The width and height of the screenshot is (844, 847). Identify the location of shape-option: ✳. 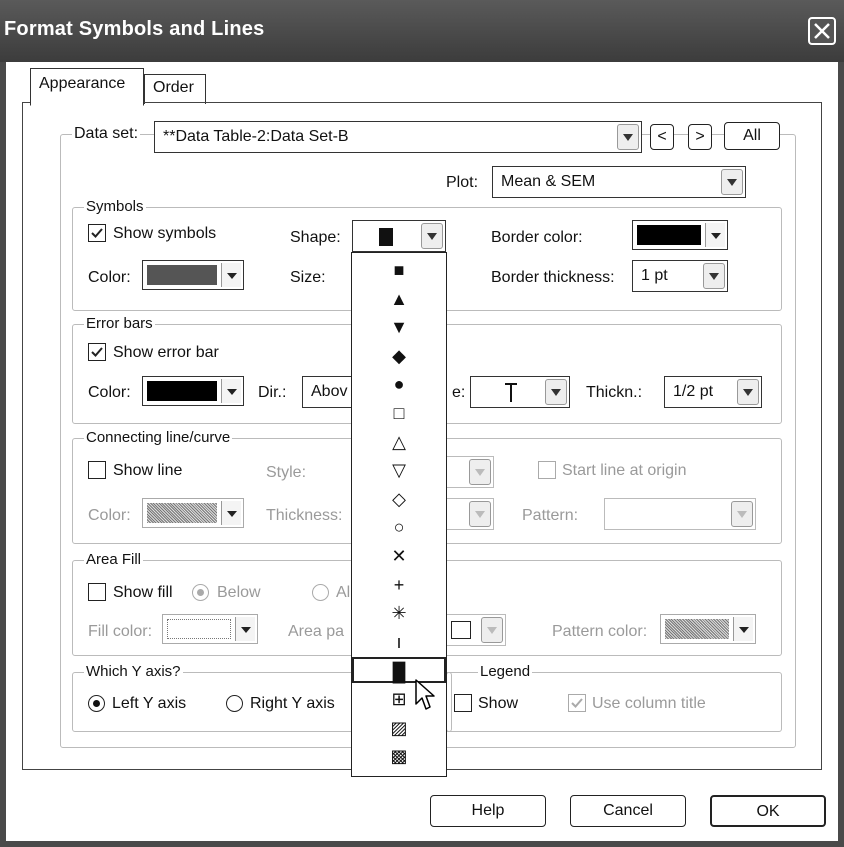
(399, 613).